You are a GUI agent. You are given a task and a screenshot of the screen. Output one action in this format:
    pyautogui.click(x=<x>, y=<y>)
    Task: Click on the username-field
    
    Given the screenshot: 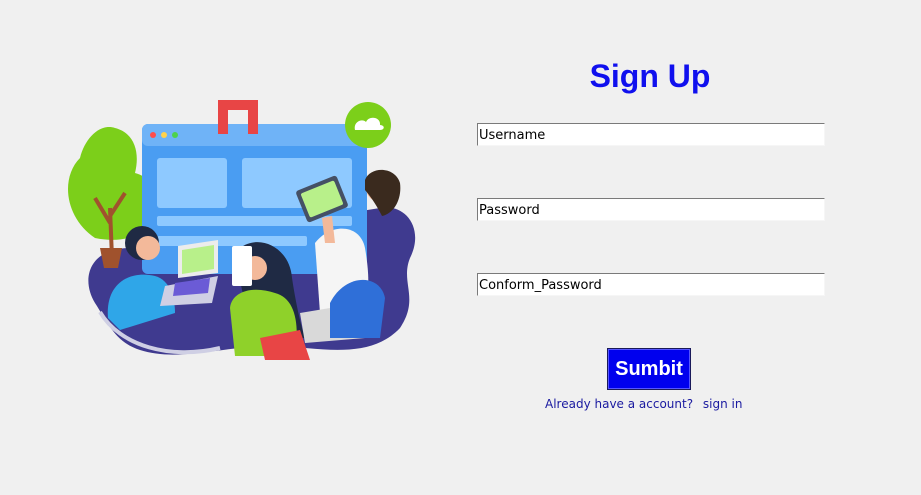 What is the action you would take?
    pyautogui.click(x=651, y=134)
    